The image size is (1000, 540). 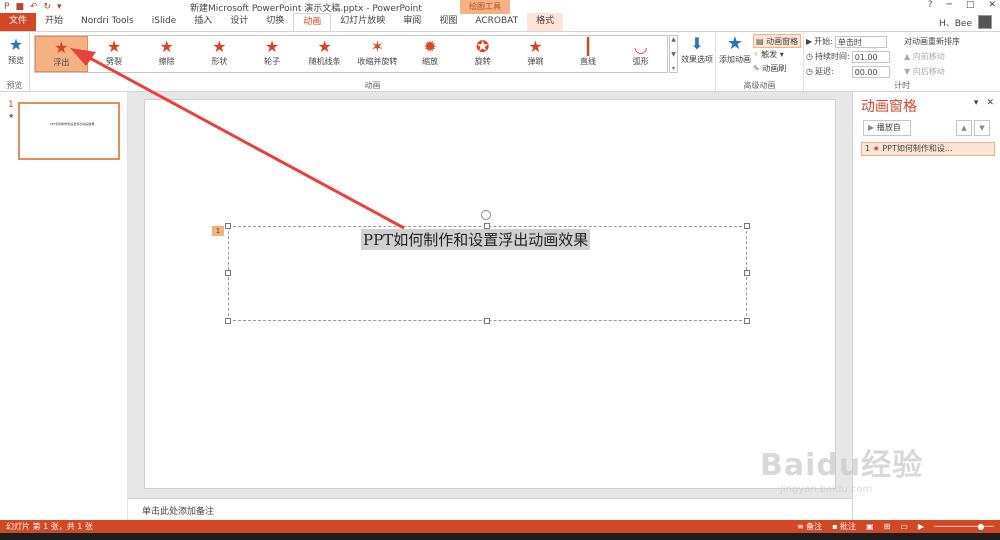 What do you see at coordinates (490, 509) in the screenshot?
I see `notes-pane: 单击此处添加备注` at bounding box center [490, 509].